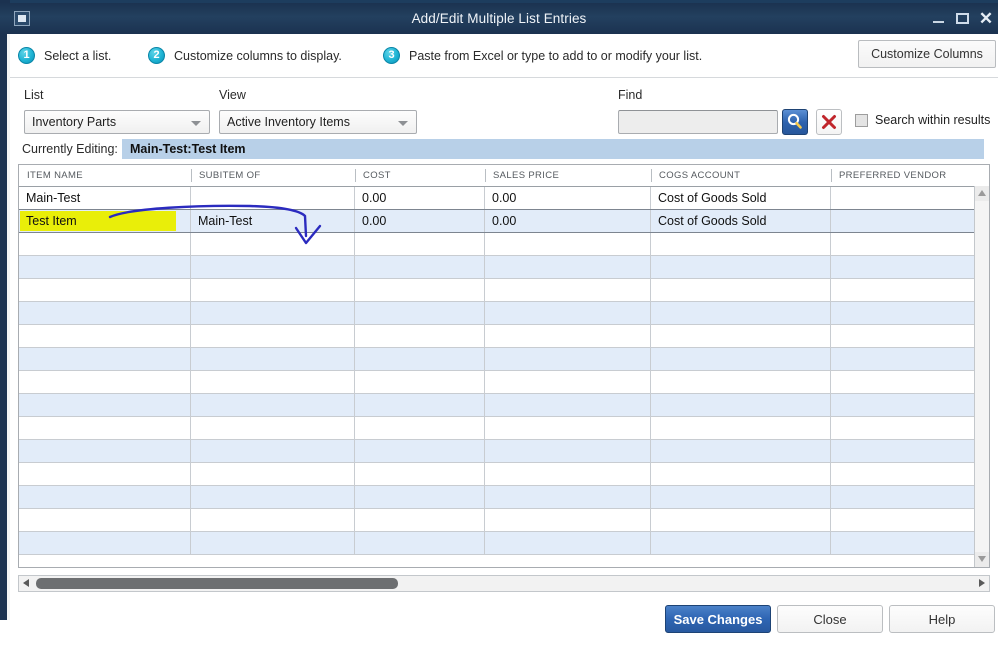 This screenshot has width=998, height=657. What do you see at coordinates (927, 54) in the screenshot?
I see `customize-columns-button: Customize Columns` at bounding box center [927, 54].